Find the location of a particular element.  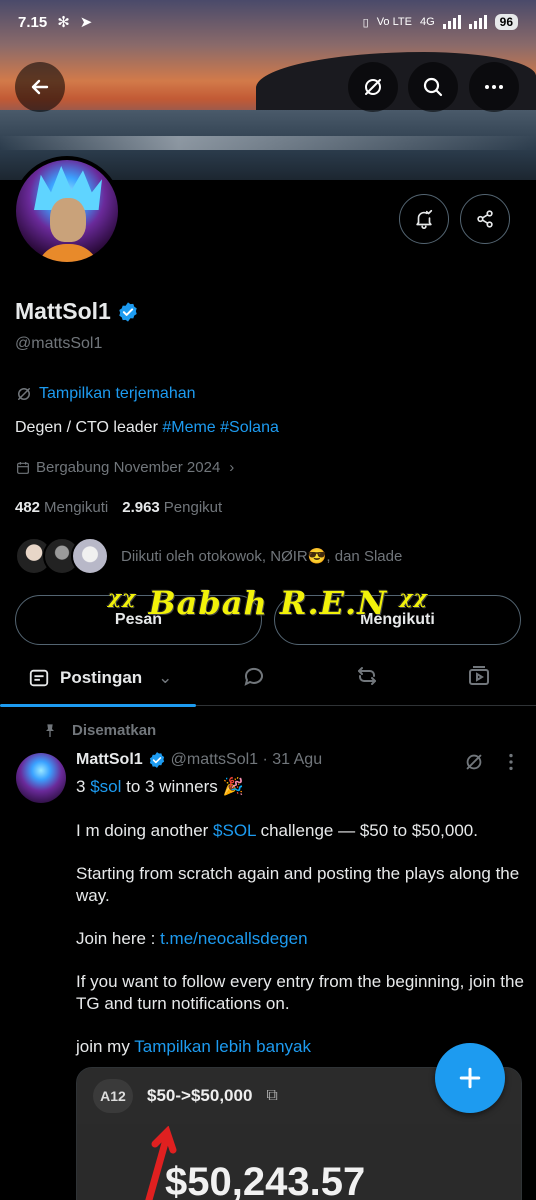

compose-button is located at coordinates (470, 1078).